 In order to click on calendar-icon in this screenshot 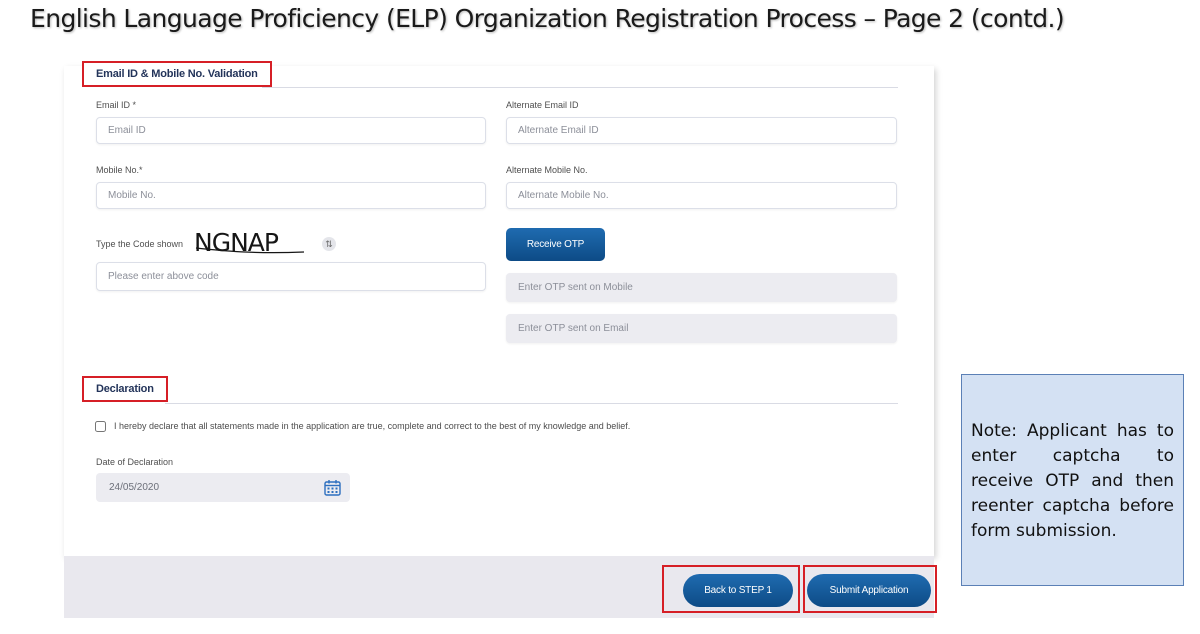, I will do `click(332, 487)`.